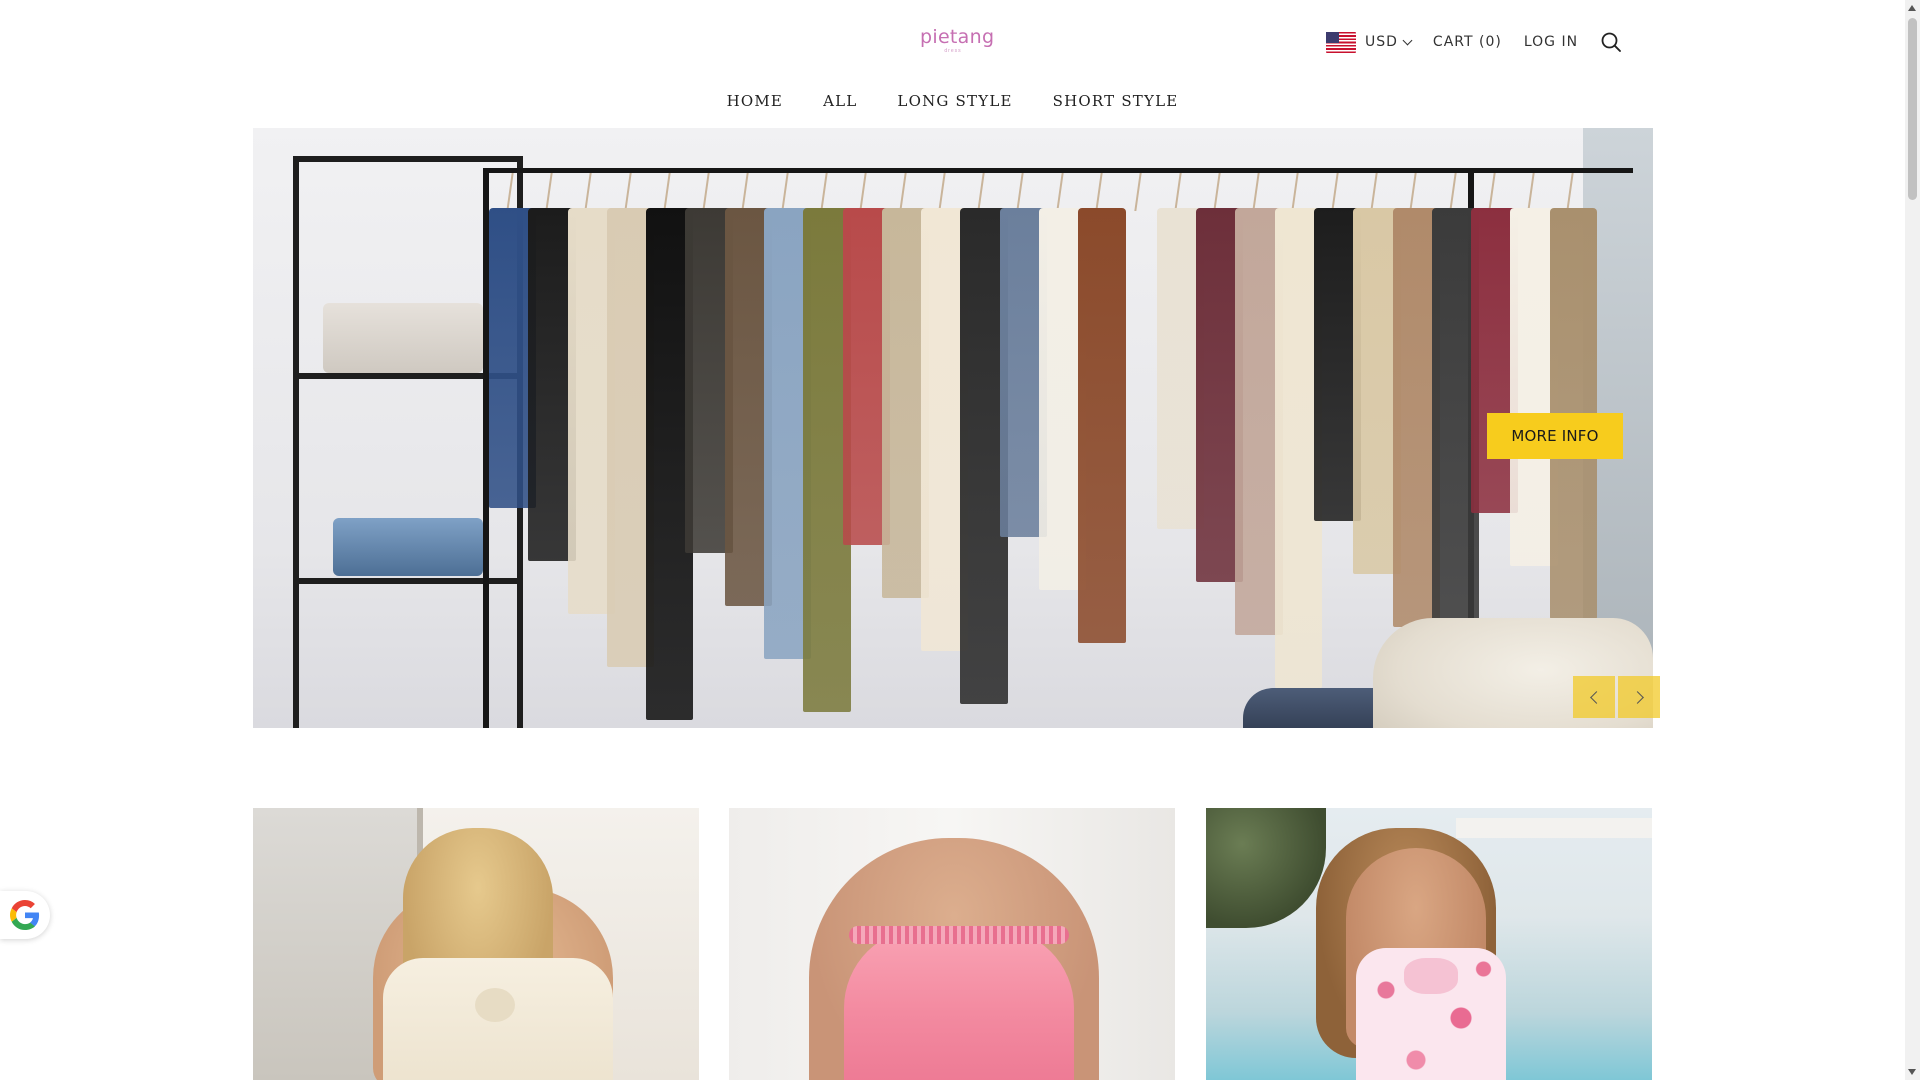 The height and width of the screenshot is (1080, 1920). I want to click on currency-selector: USD, so click(1369, 42).